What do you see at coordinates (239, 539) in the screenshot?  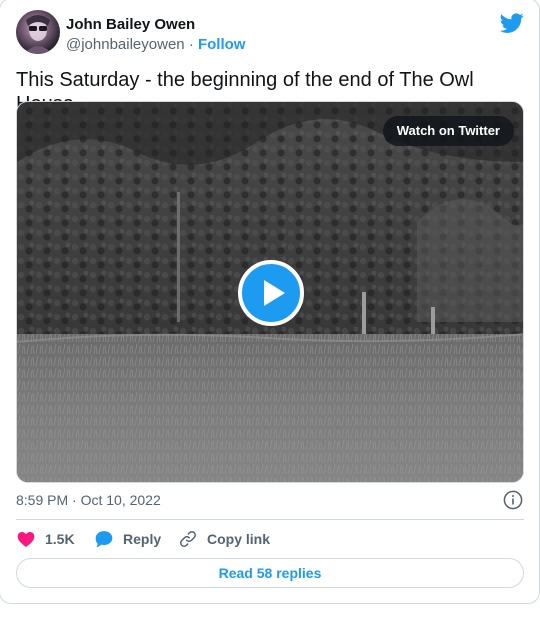 I see `copy-link-label: Copy link` at bounding box center [239, 539].